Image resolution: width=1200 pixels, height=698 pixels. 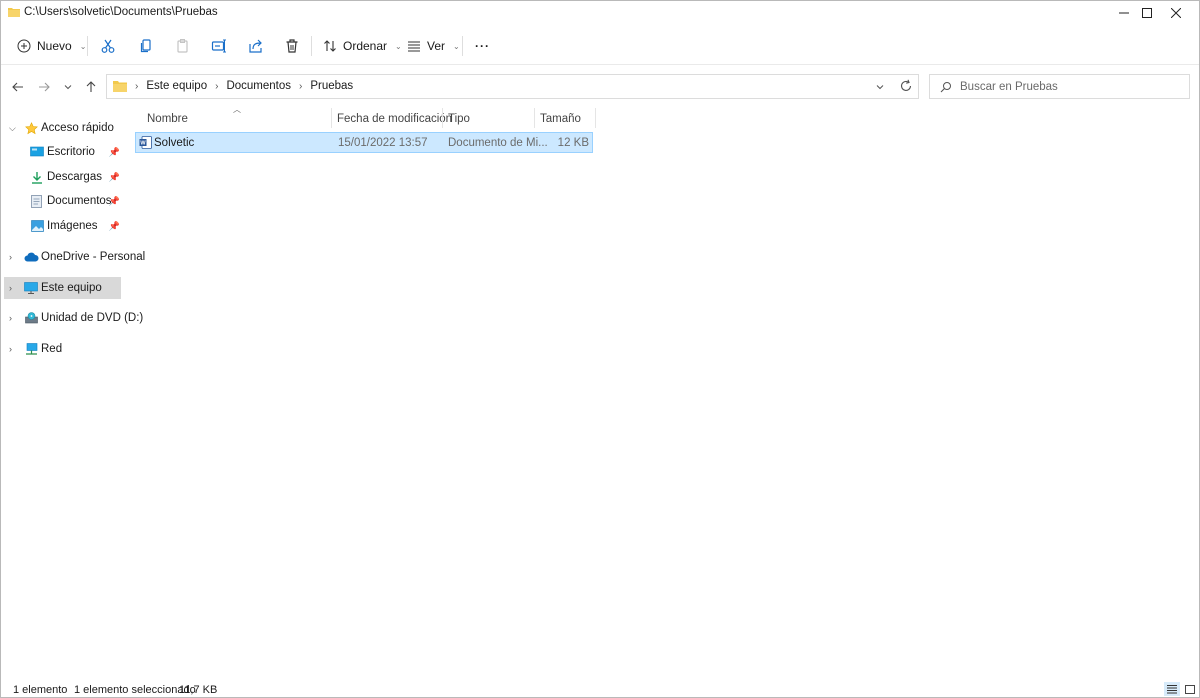 I want to click on sort-icon, so click(x=330, y=46).